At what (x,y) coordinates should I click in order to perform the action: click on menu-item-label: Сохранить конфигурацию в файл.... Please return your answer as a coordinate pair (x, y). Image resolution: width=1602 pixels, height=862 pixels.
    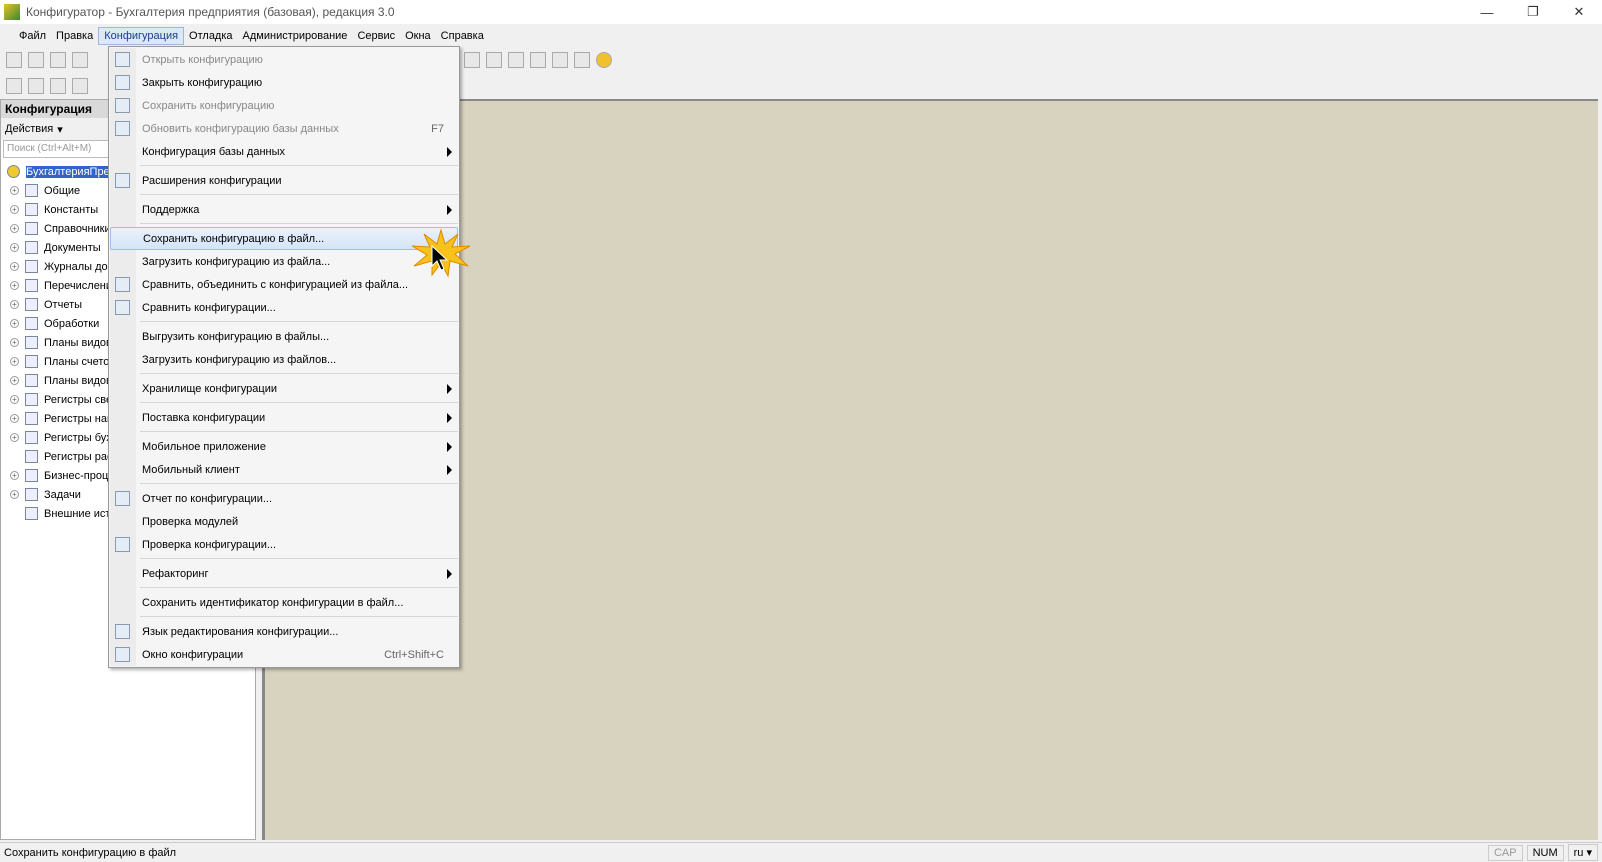
    Looking at the image, I should click on (234, 238).